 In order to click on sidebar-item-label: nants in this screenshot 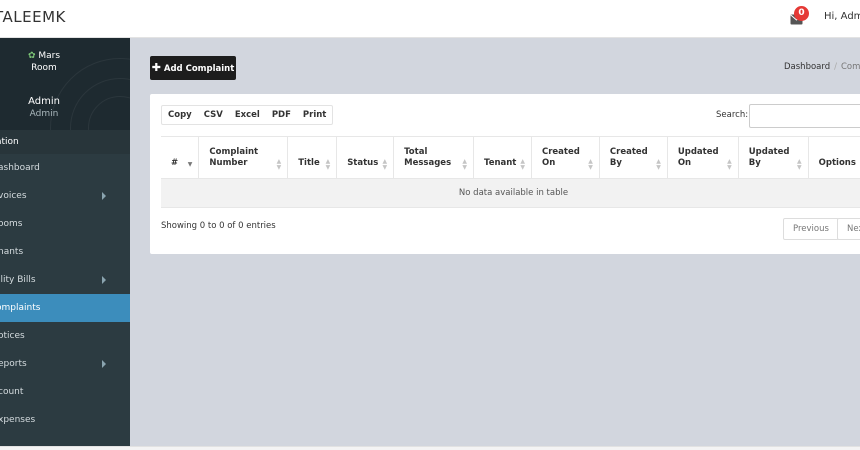, I will do `click(12, 252)`.